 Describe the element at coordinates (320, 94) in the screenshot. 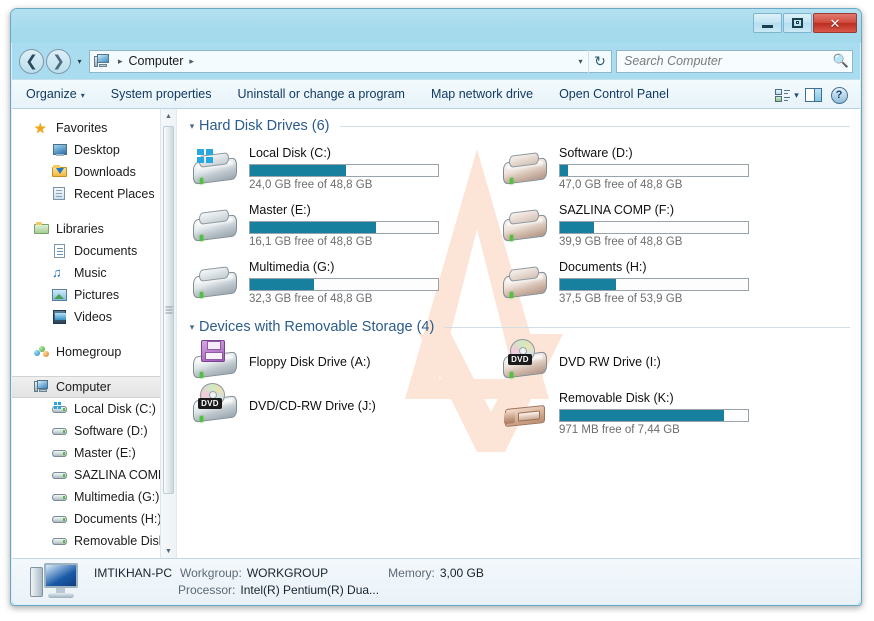

I see `uninstall-change-program-button: Uninstall or change a program` at that location.